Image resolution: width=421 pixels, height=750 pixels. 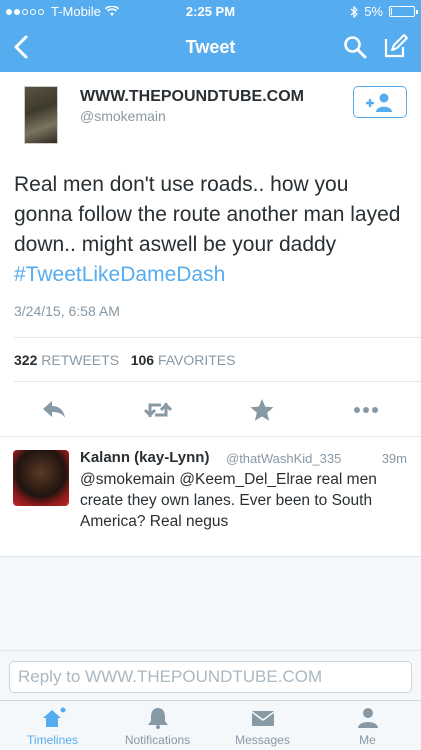 I want to click on reply-author-handle: @thatWashKid_335, so click(x=283, y=458).